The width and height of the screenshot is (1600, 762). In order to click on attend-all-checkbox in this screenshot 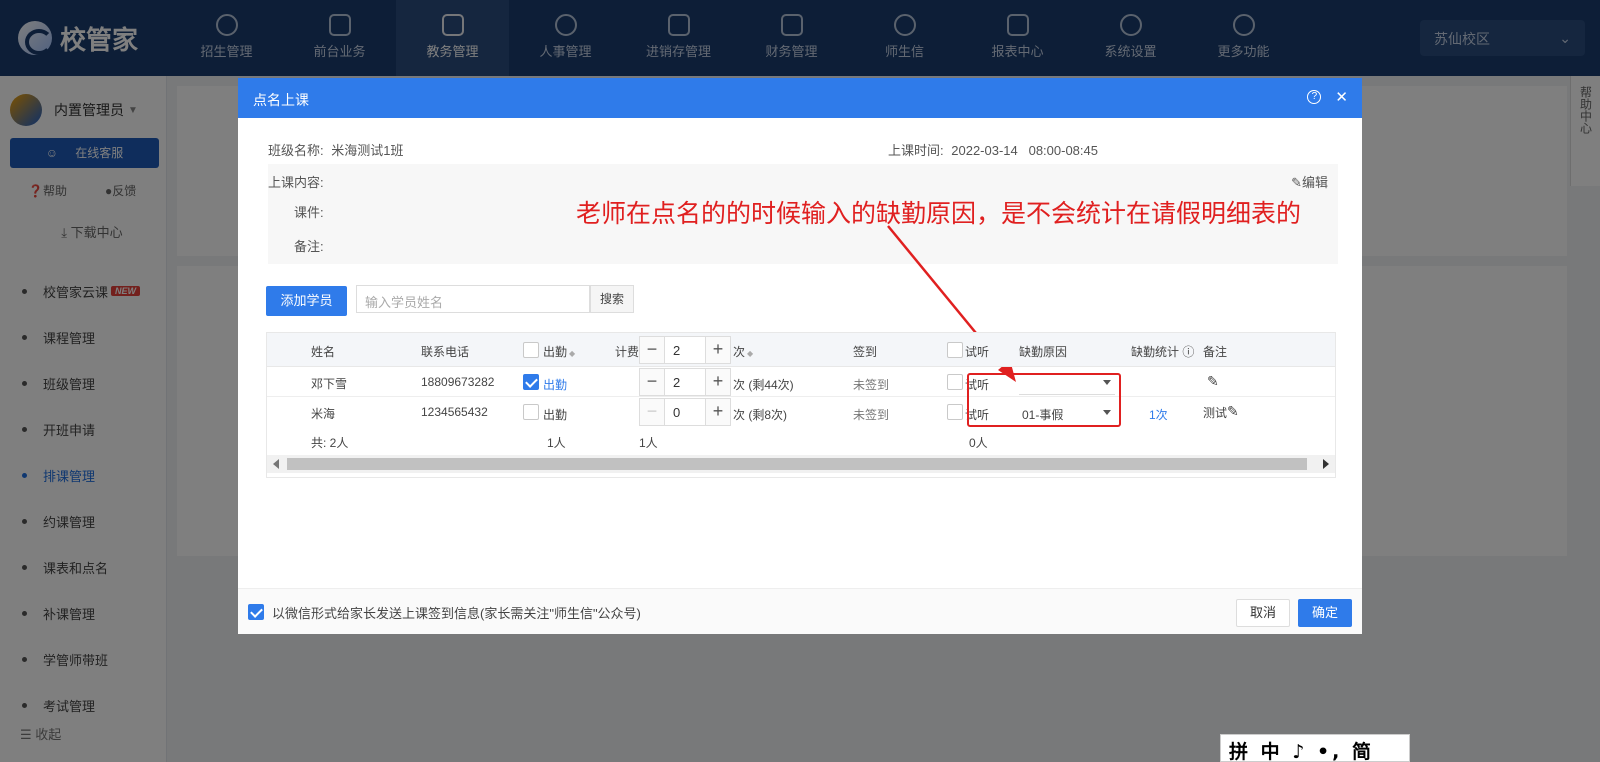, I will do `click(531, 350)`.